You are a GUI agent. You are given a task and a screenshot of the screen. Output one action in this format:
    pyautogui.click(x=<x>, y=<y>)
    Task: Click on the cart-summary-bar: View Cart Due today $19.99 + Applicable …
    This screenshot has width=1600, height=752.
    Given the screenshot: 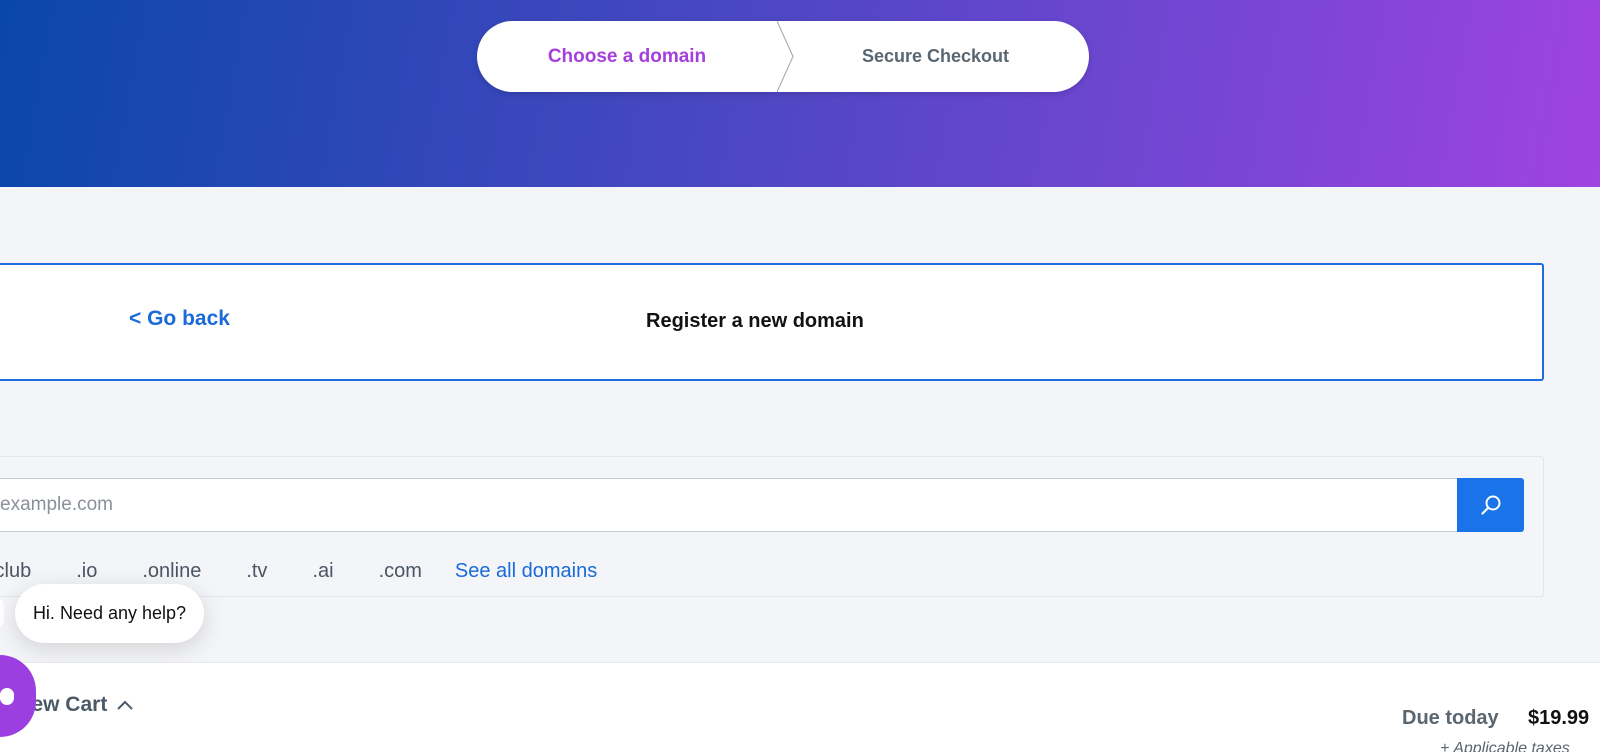 What is the action you would take?
    pyautogui.click(x=800, y=707)
    